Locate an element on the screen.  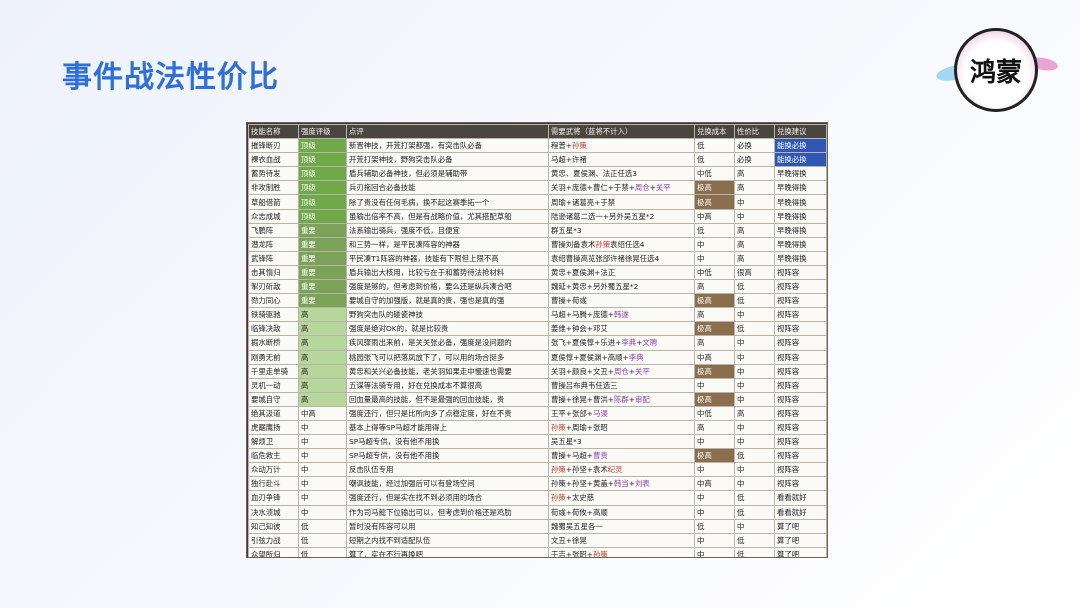
table-row: 众望所归低算了，实在不行再换吧 于吉+张昭+孙策中低算了吧 is located at coordinates (537, 552).